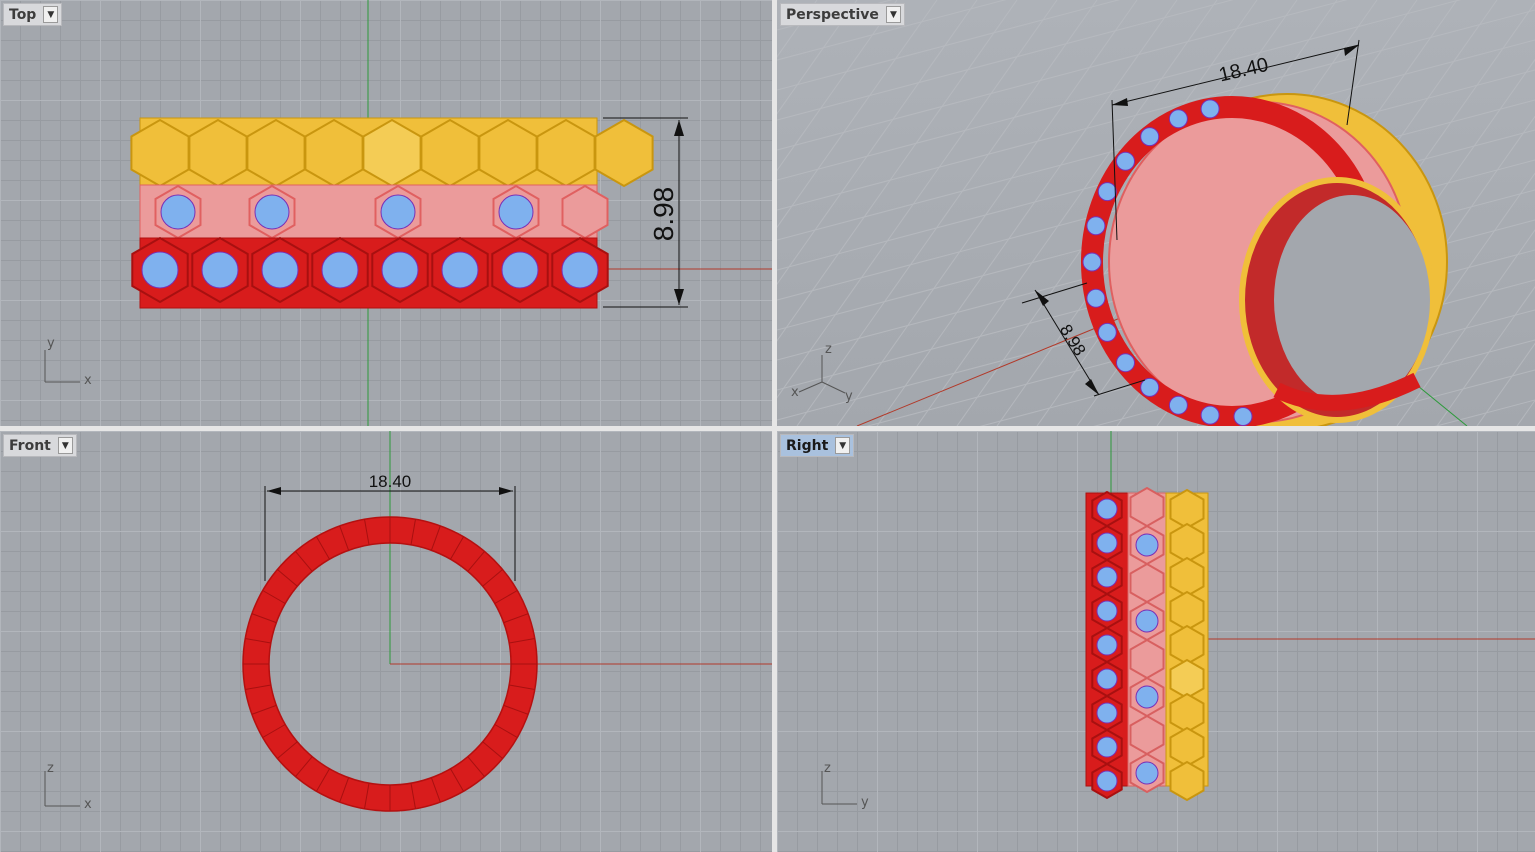  Describe the element at coordinates (392, 153) in the screenshot. I see `gold-hexagon-row` at that location.